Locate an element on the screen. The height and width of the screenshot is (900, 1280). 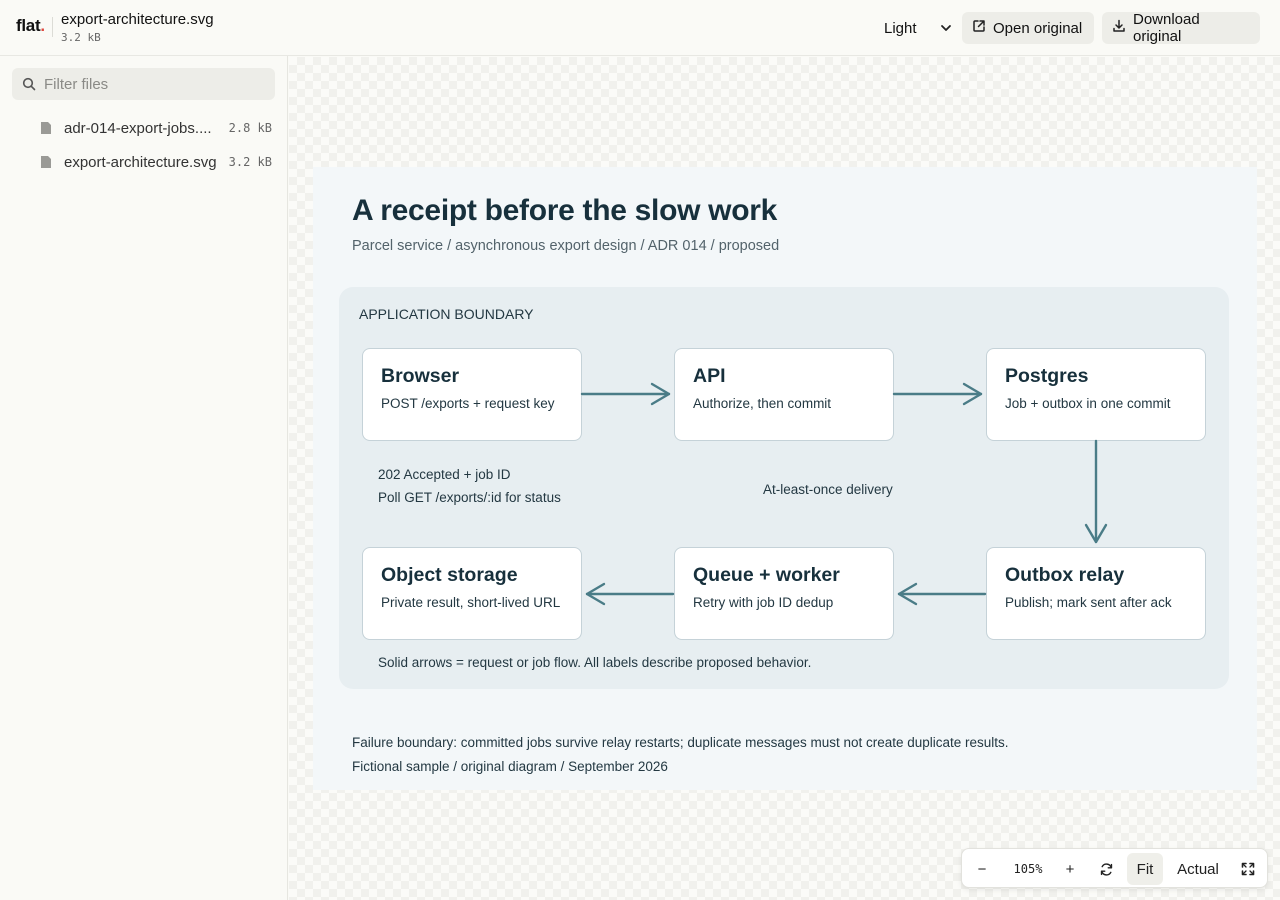
fullscreen-icon is located at coordinates (1248, 869).